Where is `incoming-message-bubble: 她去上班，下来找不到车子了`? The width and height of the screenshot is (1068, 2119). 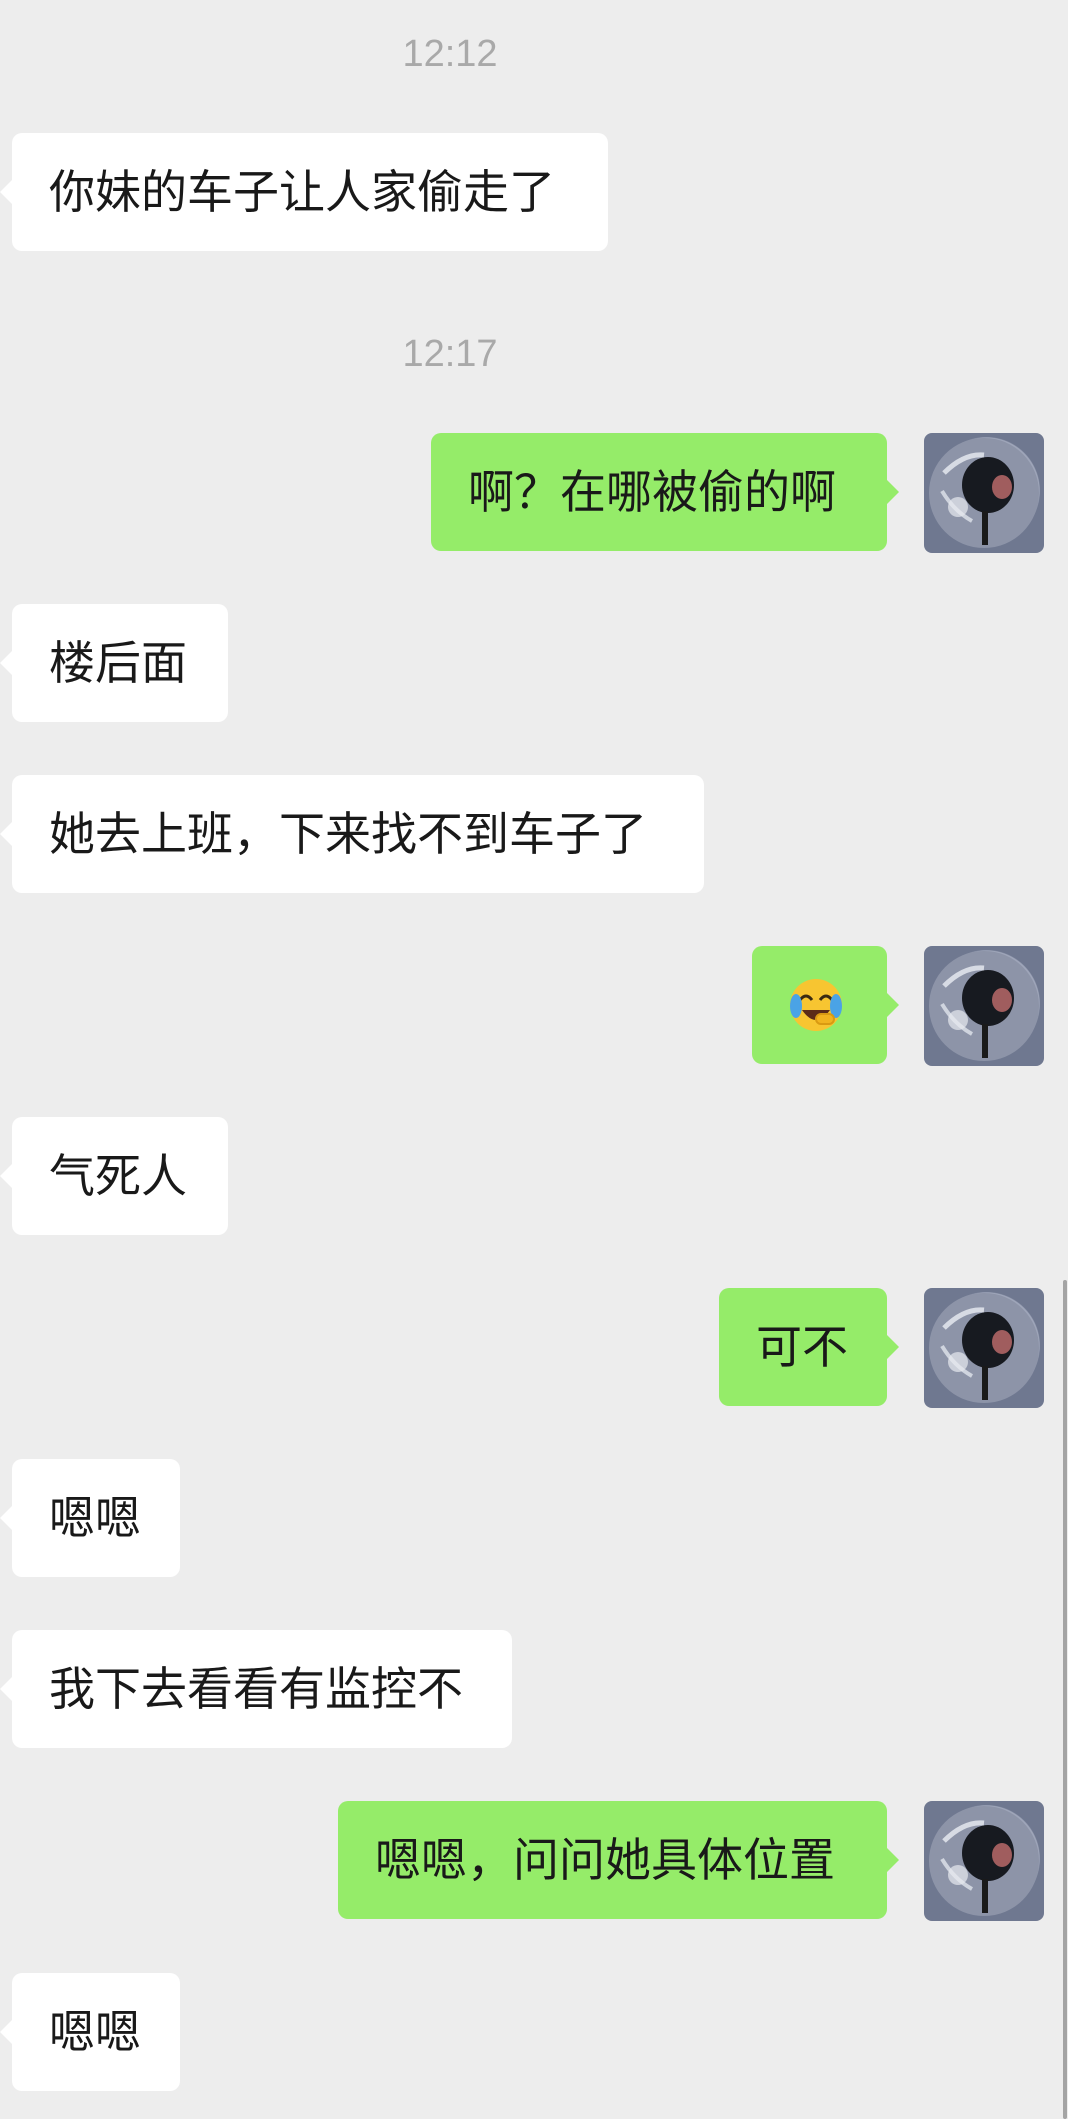
incoming-message-bubble: 她去上班，下来找不到车子了 is located at coordinates (352, 834).